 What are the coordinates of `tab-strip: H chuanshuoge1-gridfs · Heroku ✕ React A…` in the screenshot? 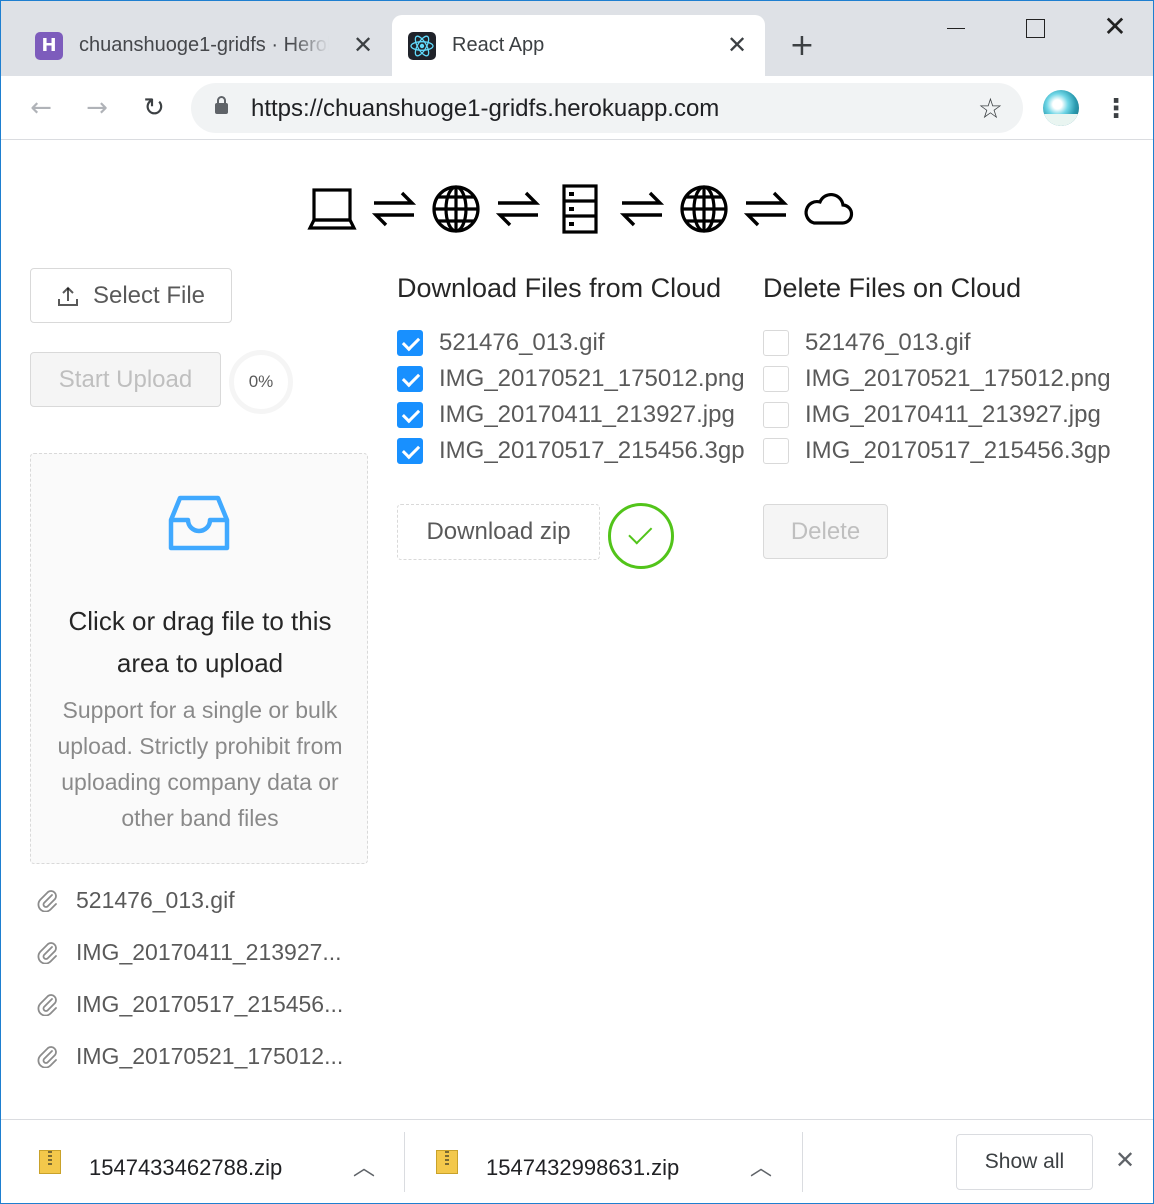 It's located at (577, 38).